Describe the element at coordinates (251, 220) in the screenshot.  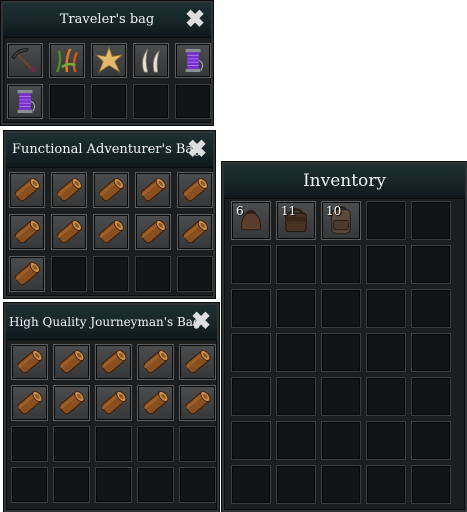
I see `item-slot: 6` at that location.